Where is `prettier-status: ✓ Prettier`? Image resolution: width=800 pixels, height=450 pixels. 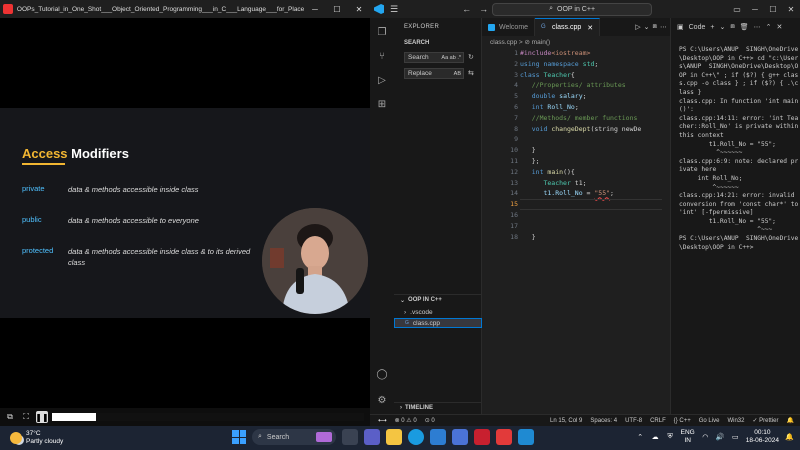
prettier-status: ✓ Prettier is located at coordinates (765, 420).